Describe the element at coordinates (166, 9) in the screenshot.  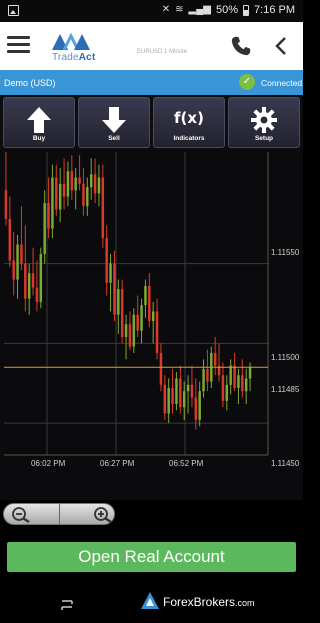
I see `mute-icon: ✕` at that location.